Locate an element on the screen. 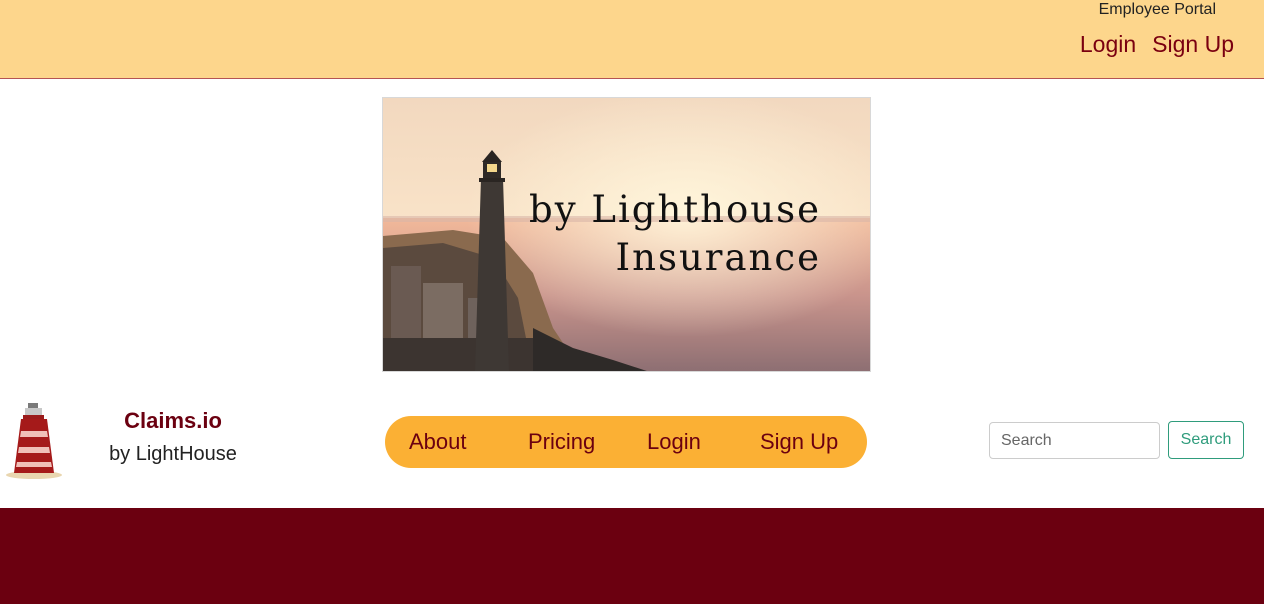 Image resolution: width=1264 pixels, height=604 pixels. header-auth-links: Login Sign Up is located at coordinates (1157, 44).